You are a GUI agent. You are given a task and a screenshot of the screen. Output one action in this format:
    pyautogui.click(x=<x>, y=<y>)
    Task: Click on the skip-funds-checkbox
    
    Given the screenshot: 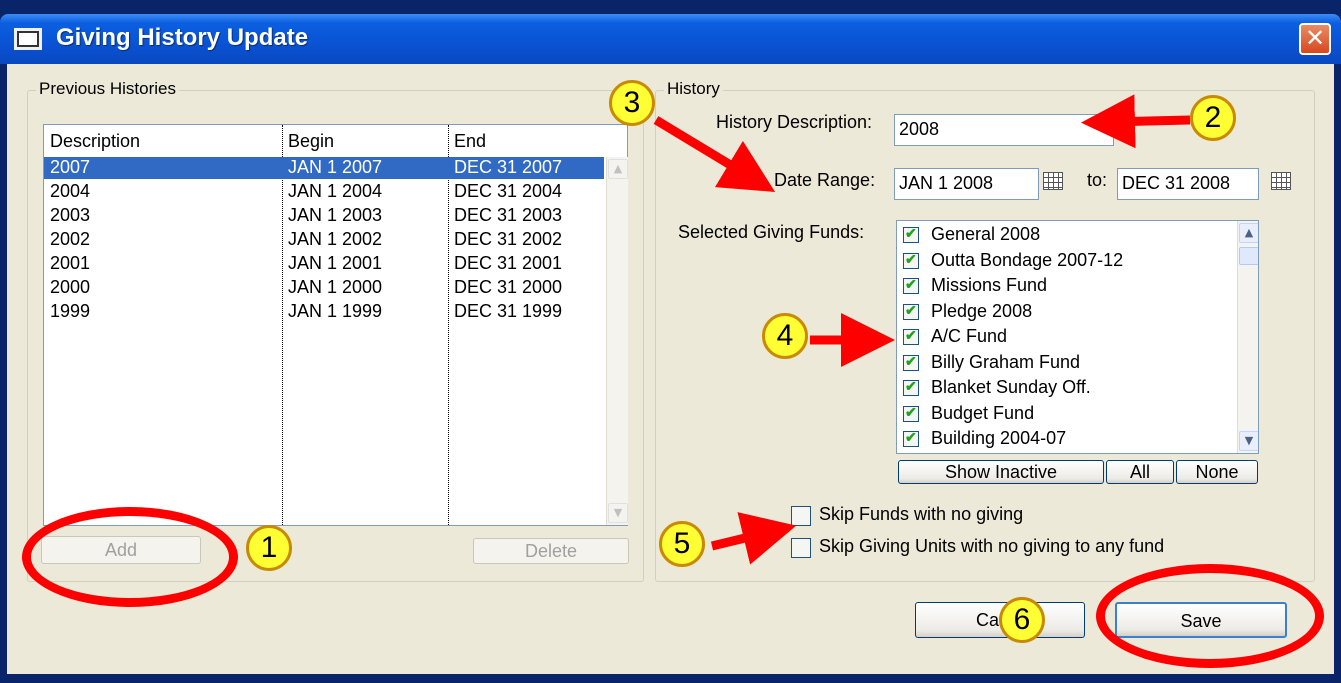 What is the action you would take?
    pyautogui.click(x=801, y=516)
    